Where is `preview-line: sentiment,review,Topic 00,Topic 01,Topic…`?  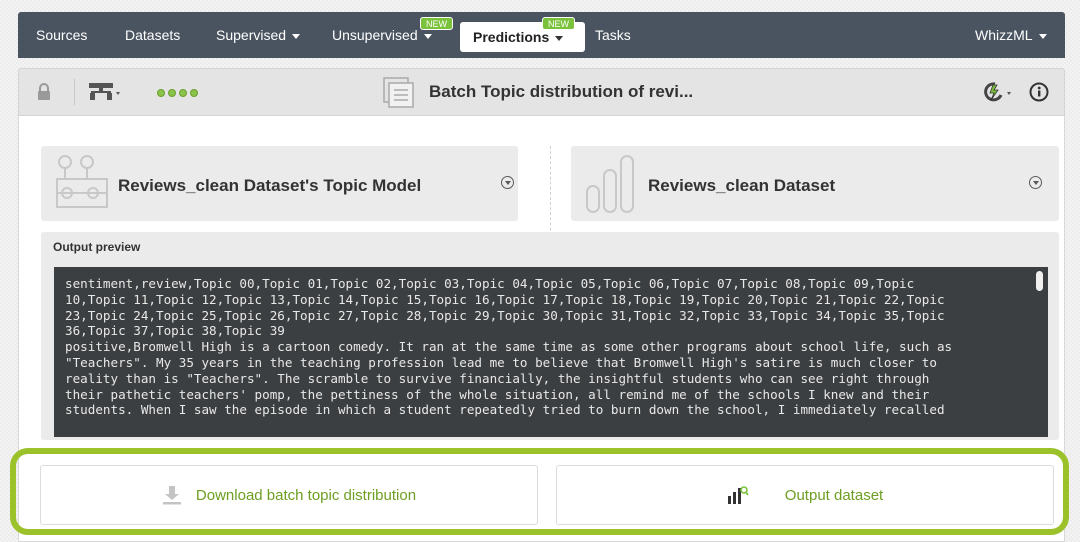 preview-line: sentiment,review,Topic 00,Topic 01,Topic… is located at coordinates (490, 283).